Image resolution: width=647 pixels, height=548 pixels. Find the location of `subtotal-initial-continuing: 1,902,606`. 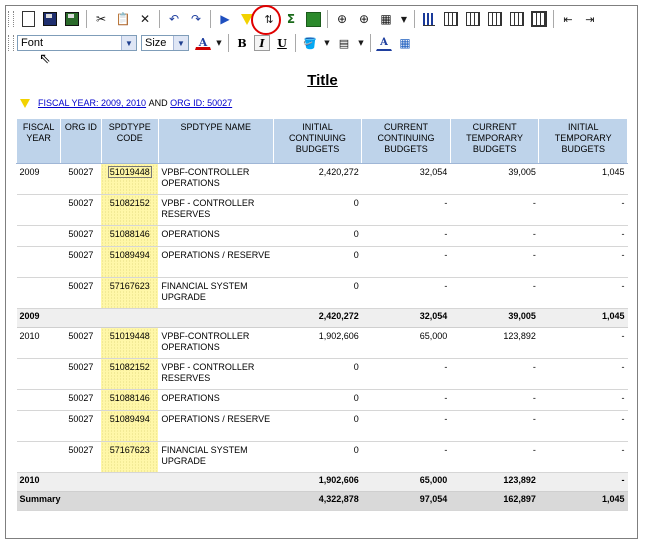

subtotal-initial-continuing: 1,902,606 is located at coordinates (317, 482).